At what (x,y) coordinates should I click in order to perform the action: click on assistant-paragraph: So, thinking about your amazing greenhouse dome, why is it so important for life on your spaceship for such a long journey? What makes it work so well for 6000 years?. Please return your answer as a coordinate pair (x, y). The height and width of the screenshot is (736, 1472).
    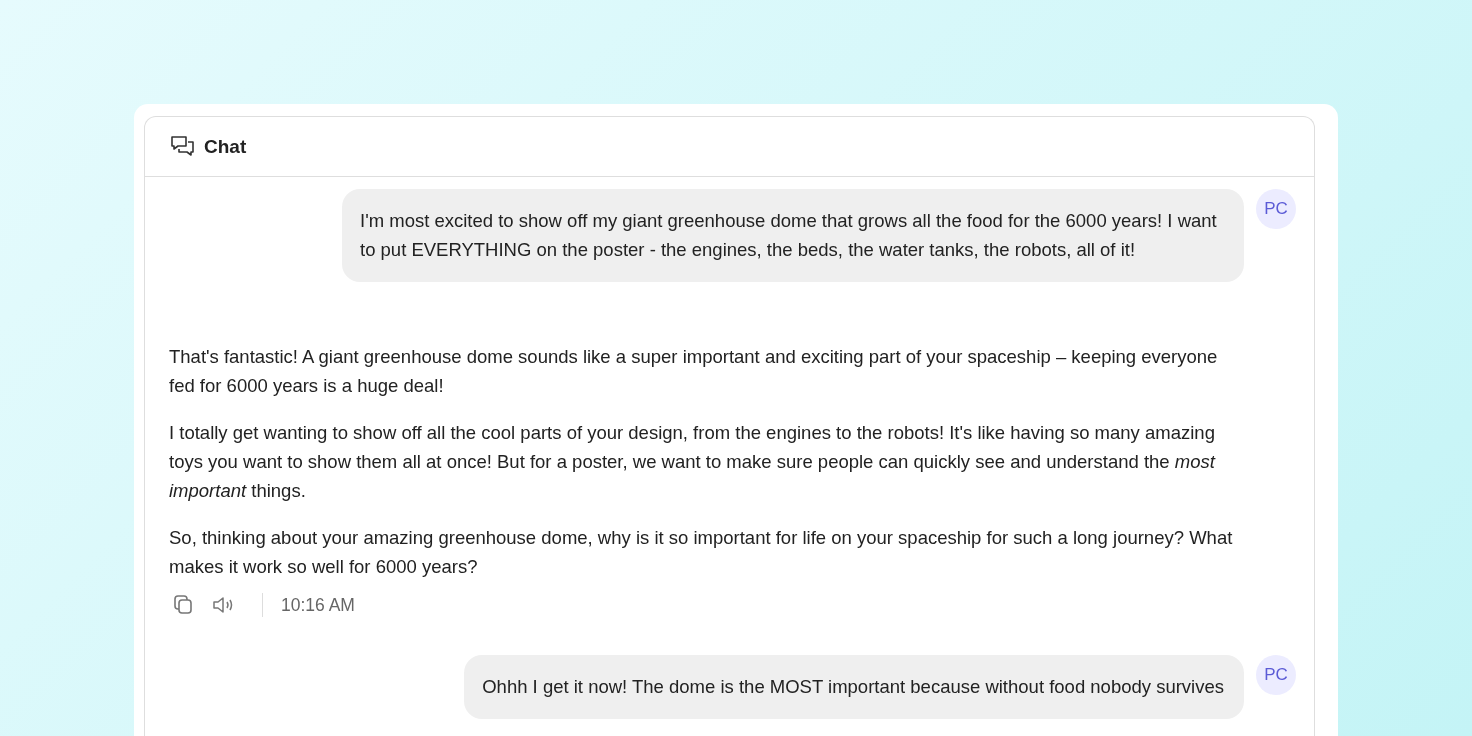
    Looking at the image, I should click on (701, 552).